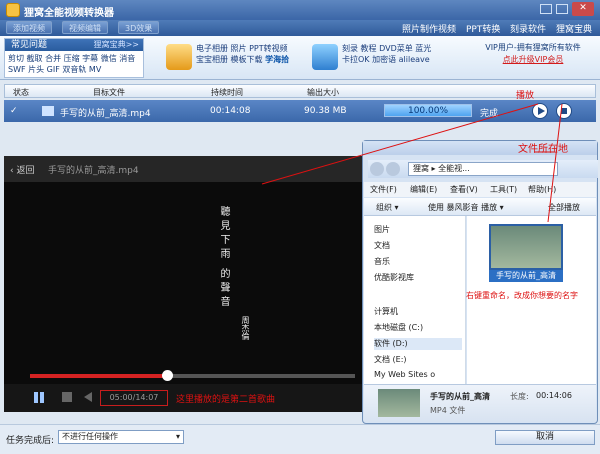 Image resolution: width=600 pixels, height=454 pixels. I want to click on lyrics-line-2: 的聲音, so click(223, 289).